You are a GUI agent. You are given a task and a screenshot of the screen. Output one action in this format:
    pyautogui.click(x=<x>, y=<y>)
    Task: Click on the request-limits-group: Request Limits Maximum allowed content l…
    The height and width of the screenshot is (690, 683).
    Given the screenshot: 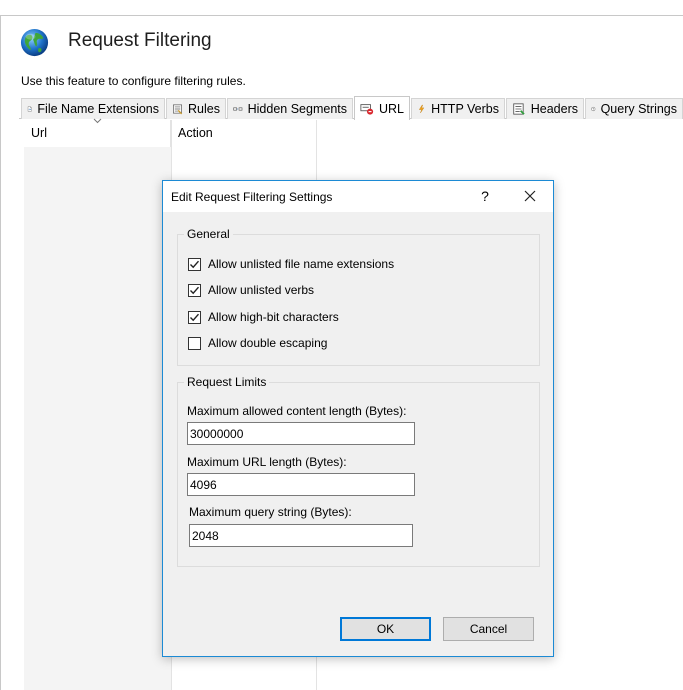 What is the action you would take?
    pyautogui.click(x=358, y=471)
    